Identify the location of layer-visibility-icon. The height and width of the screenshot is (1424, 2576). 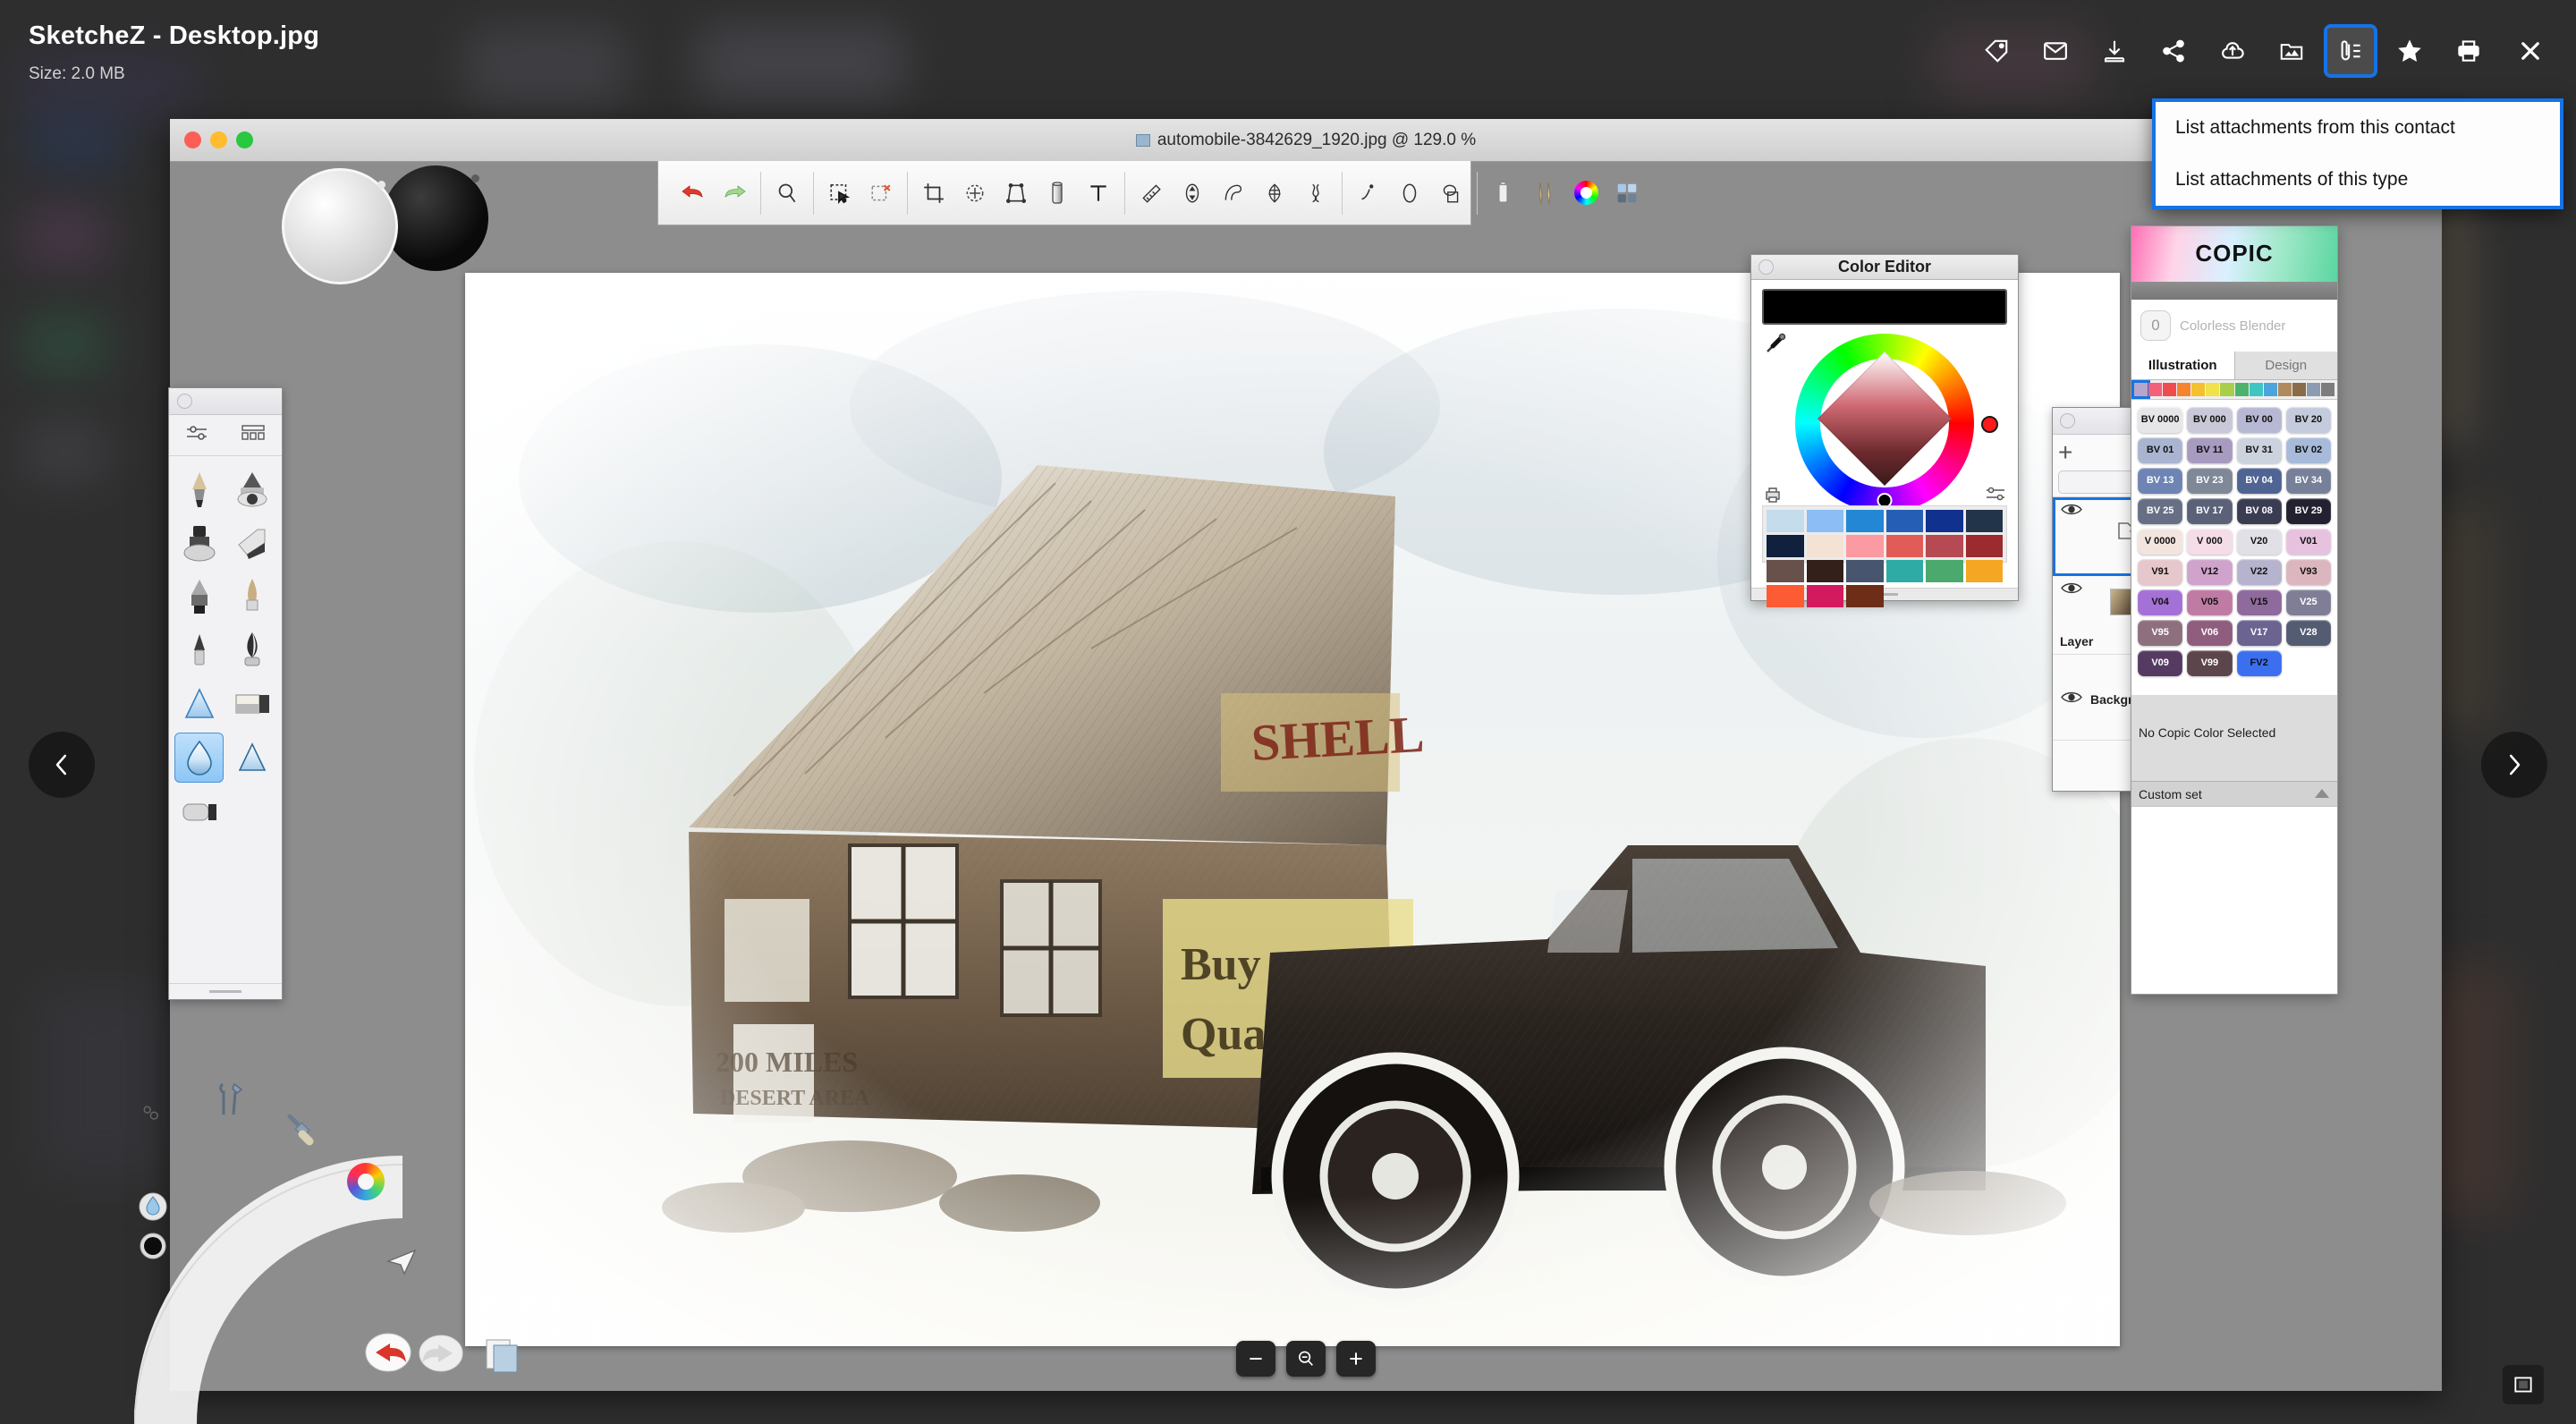
(2071, 697).